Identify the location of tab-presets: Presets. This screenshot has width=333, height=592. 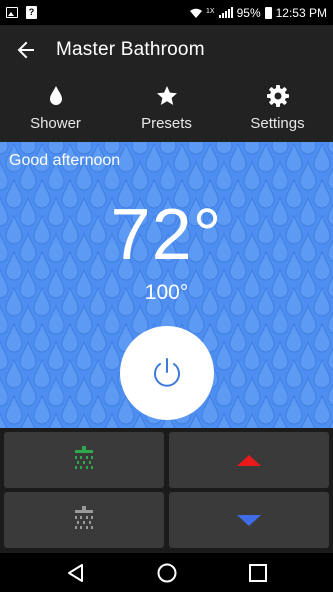
(166, 108).